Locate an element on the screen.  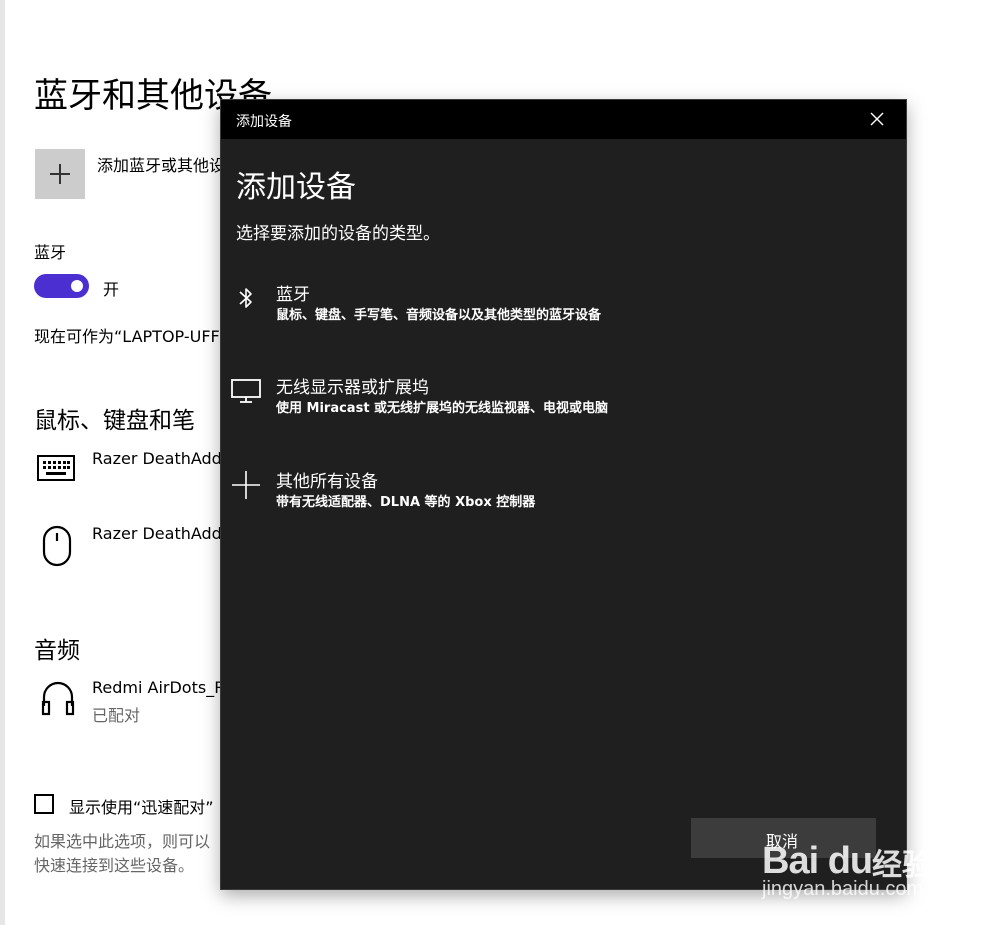
option-other-devices: 其他所有设备 带有无线适配器、DLNA 等的 Xbox 控制器 is located at coordinates (563, 497).